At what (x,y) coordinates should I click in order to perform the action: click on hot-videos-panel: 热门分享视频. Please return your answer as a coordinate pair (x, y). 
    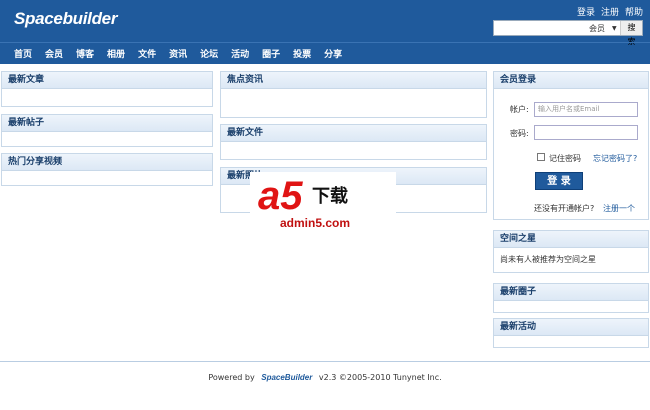
    Looking at the image, I should click on (107, 169).